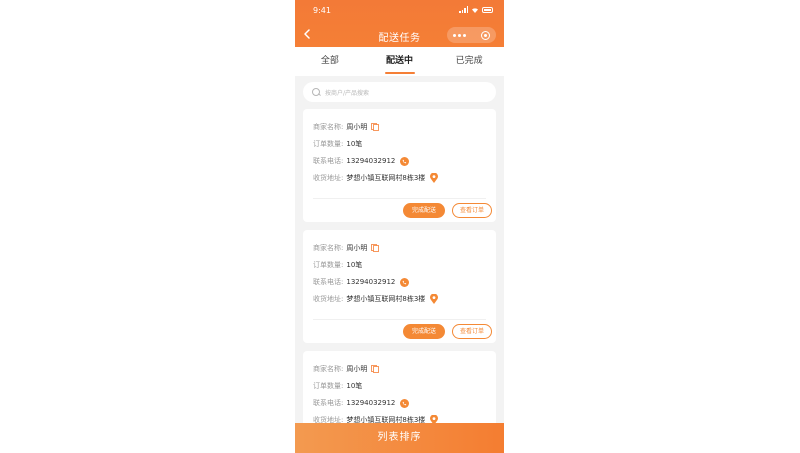 The height and width of the screenshot is (453, 800). What do you see at coordinates (316, 92) in the screenshot?
I see `search-icon` at bounding box center [316, 92].